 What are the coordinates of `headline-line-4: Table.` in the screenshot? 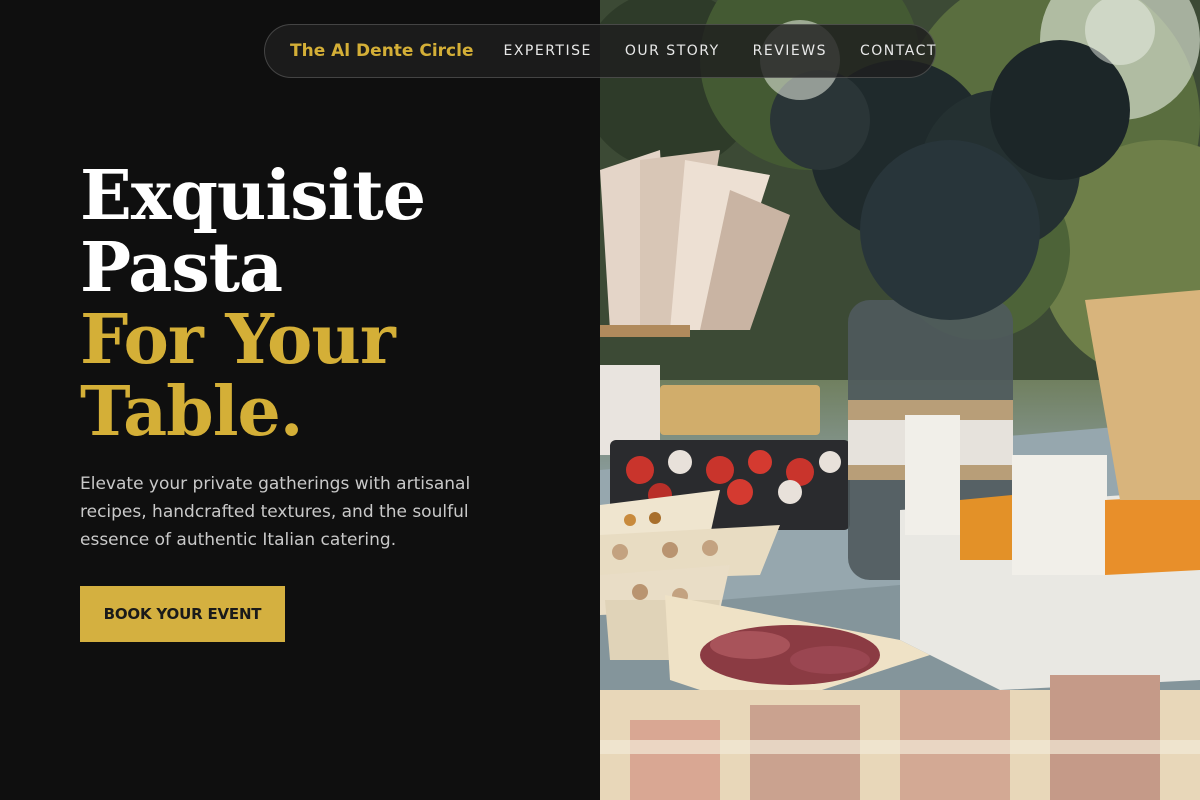 It's located at (191, 412).